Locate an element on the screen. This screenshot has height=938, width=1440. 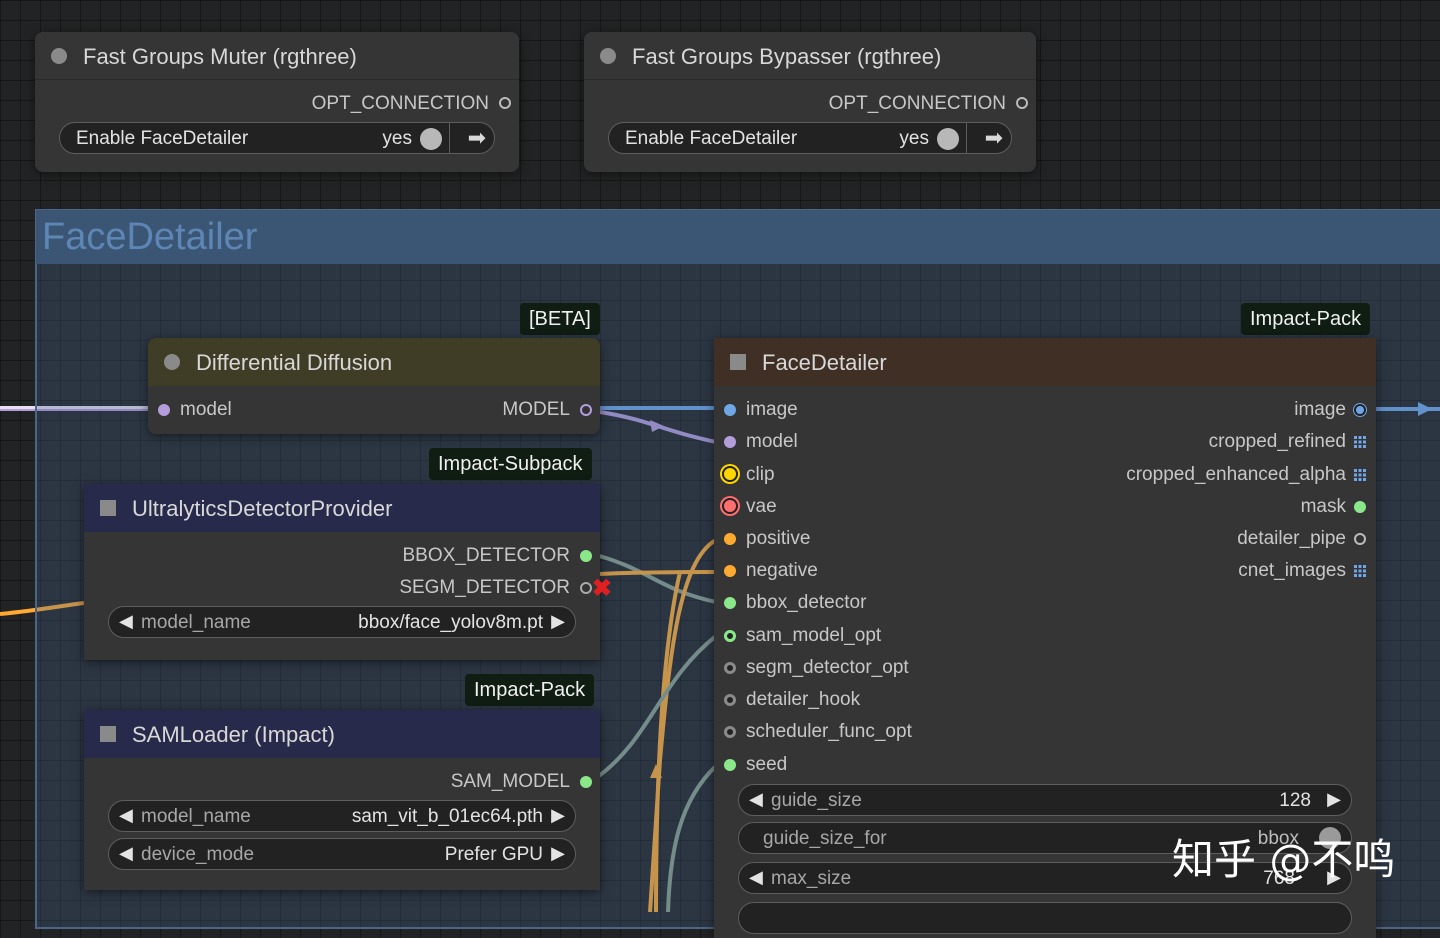
node-header: SAMLoader (Impact) is located at coordinates (342, 734).